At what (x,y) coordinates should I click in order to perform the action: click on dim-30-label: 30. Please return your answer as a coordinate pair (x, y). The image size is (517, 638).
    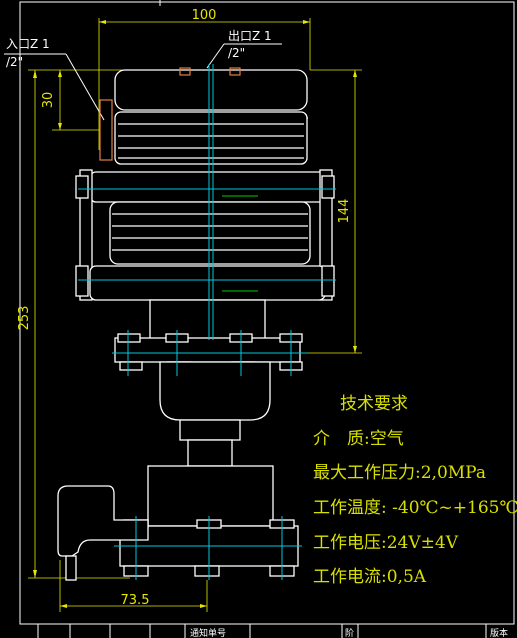
    Looking at the image, I should click on (48, 100).